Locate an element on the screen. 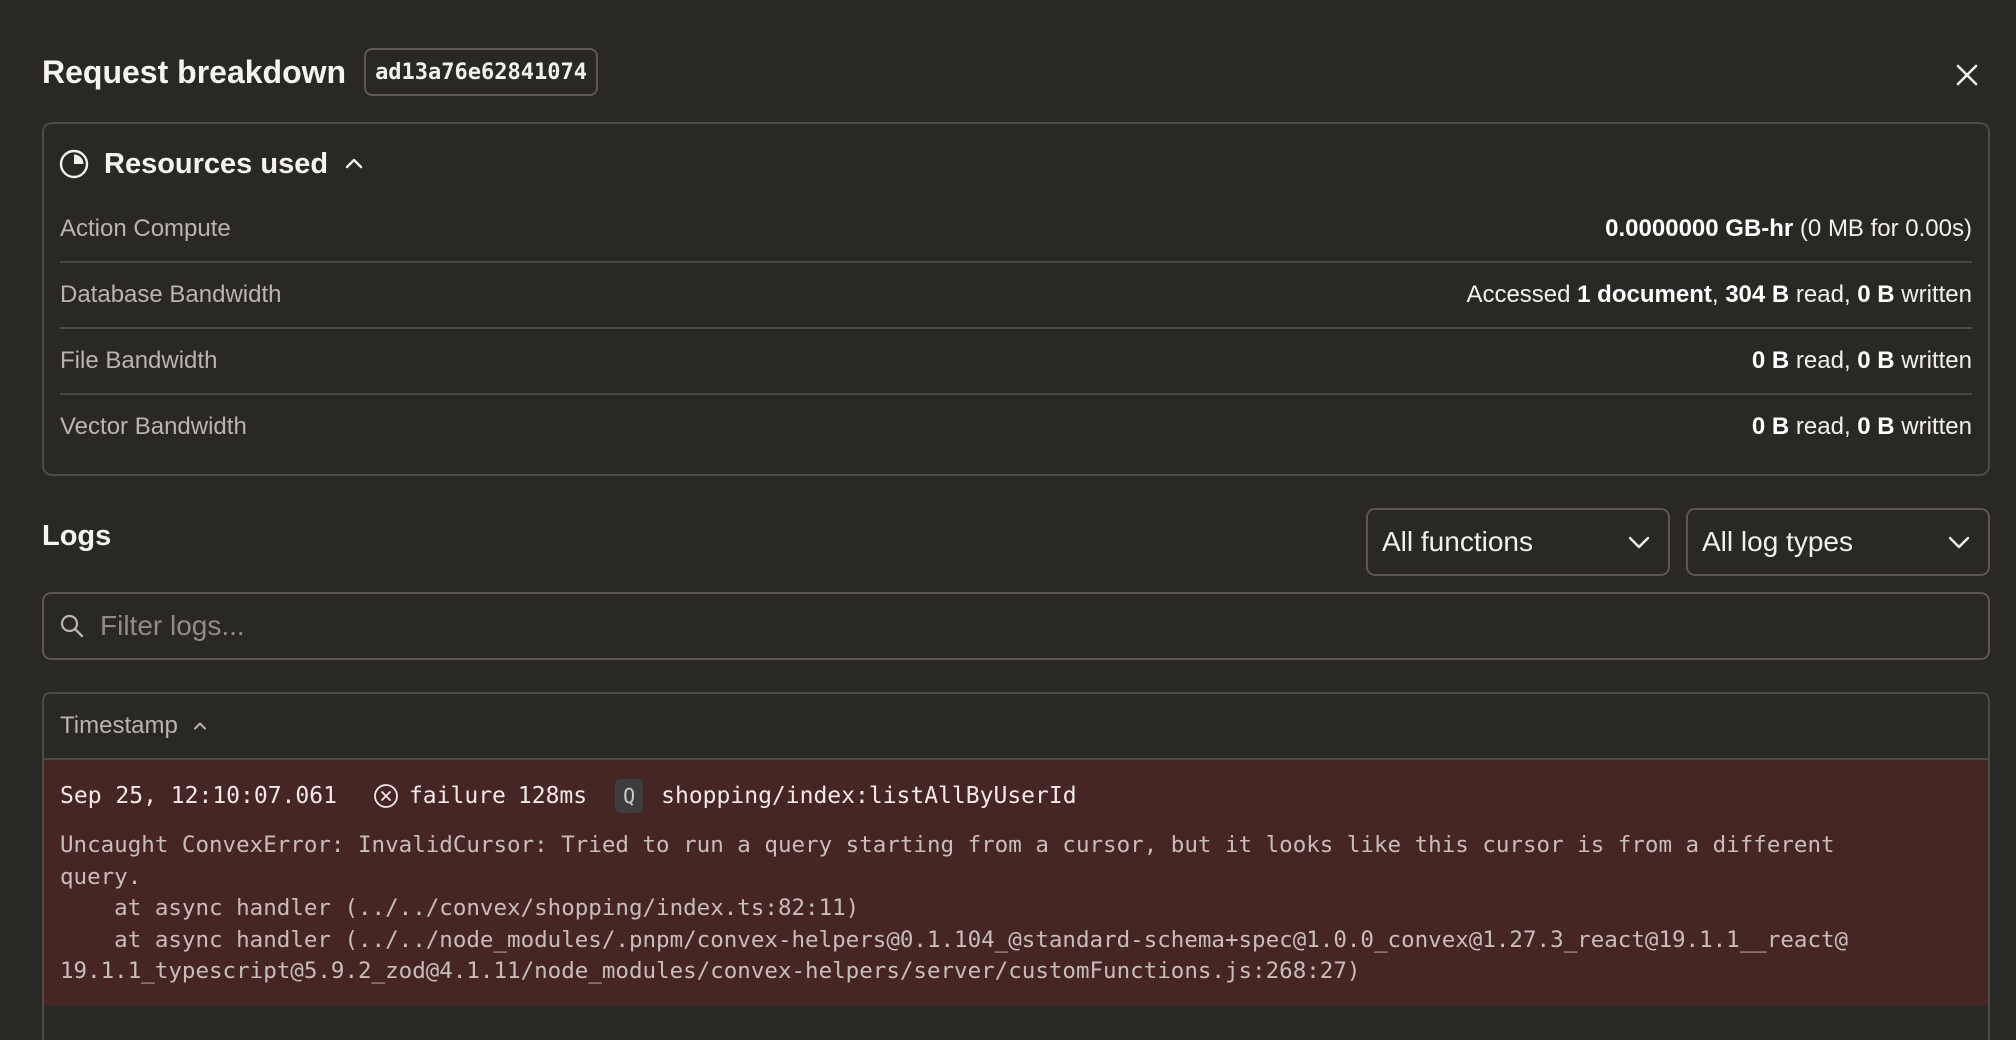  resource-label: Vector Bandwidth is located at coordinates (153, 426).